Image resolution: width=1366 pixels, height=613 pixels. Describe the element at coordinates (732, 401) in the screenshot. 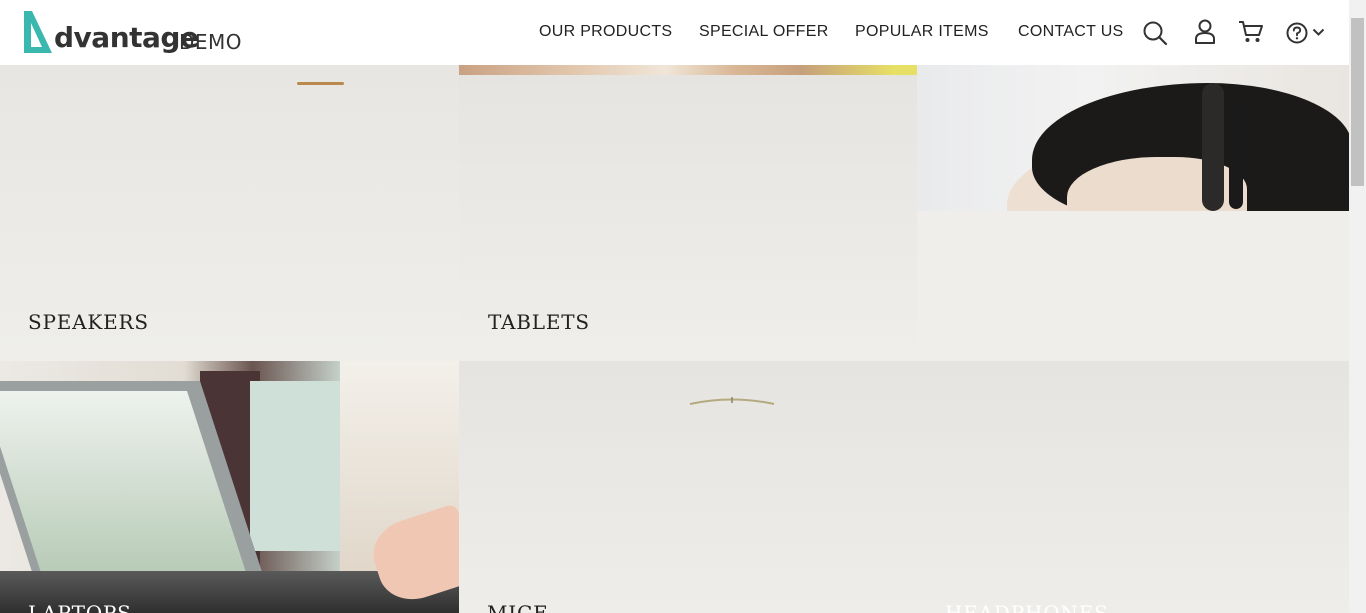

I see `mouse-image` at that location.